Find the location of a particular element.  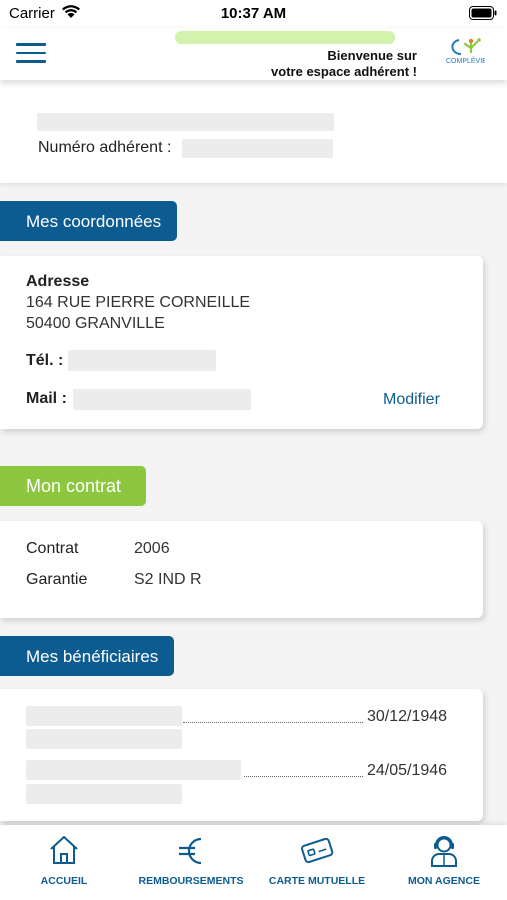

tab-remboursements: REMBOURSEMENTS is located at coordinates (191, 862).